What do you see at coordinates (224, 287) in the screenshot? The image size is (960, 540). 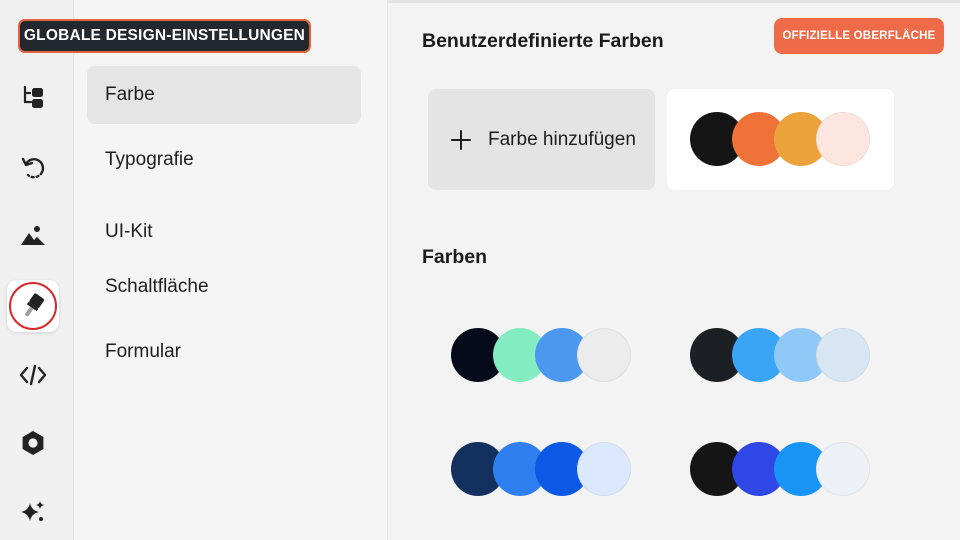 I see `nav-item-schaltflaeche: Schaltfläche` at bounding box center [224, 287].